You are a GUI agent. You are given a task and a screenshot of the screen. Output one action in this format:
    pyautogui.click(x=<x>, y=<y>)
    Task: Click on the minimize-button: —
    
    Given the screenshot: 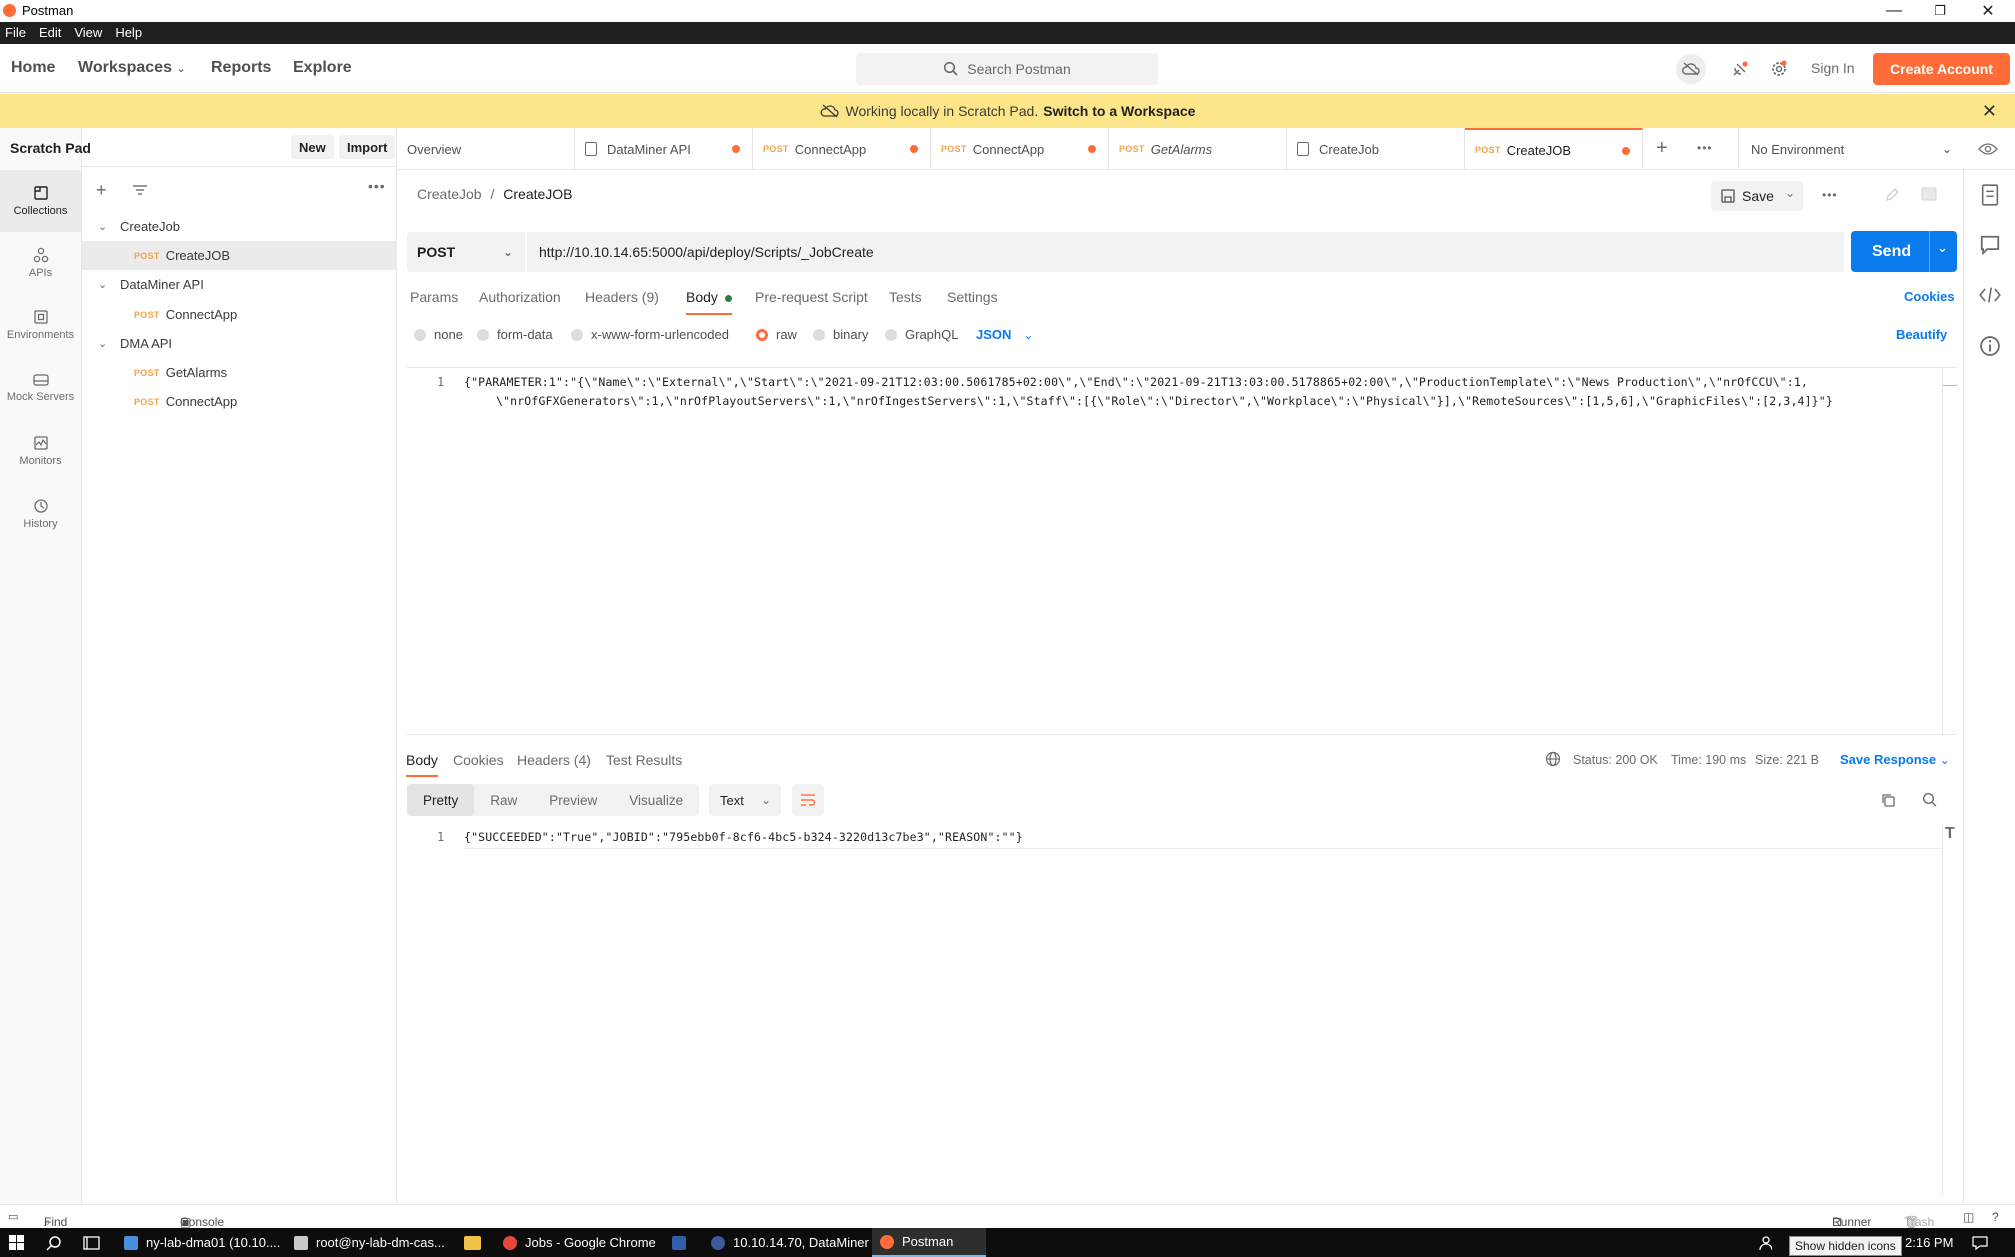 What is the action you would take?
    pyautogui.click(x=1894, y=11)
    